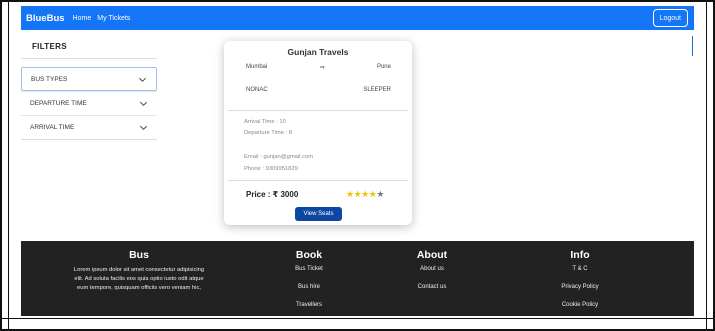 This screenshot has height=331, width=715. What do you see at coordinates (45, 18) in the screenshot?
I see `brand-logo: BlueBus` at bounding box center [45, 18].